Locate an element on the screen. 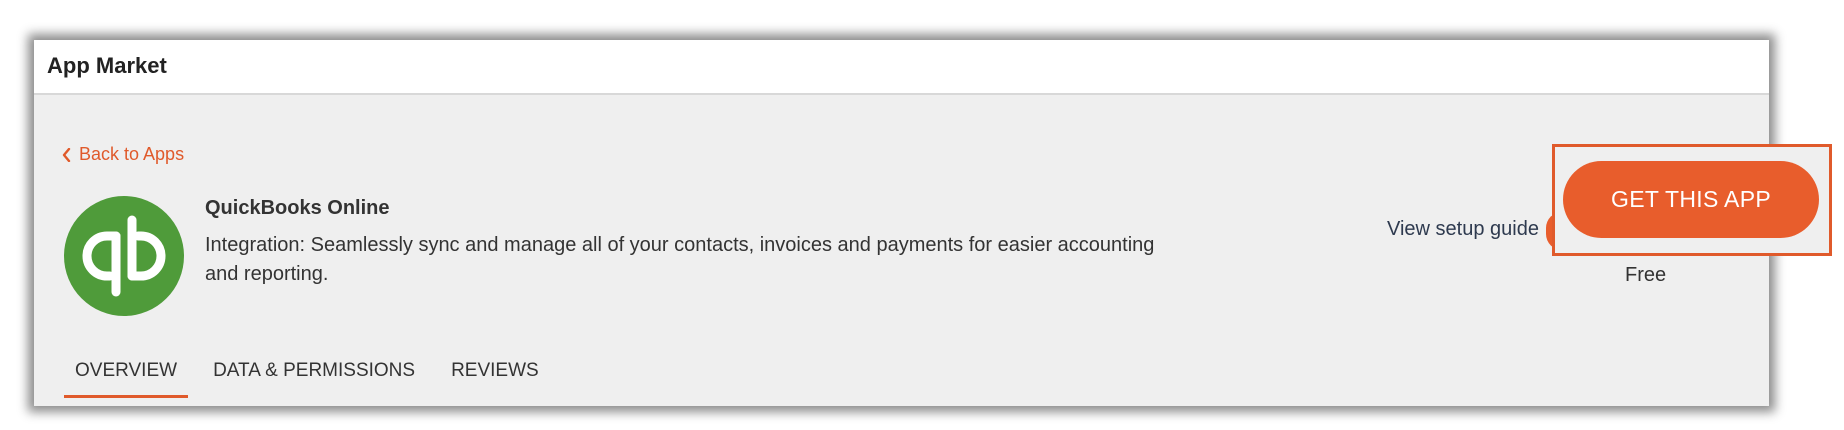  window-header: App Market is located at coordinates (901, 67).